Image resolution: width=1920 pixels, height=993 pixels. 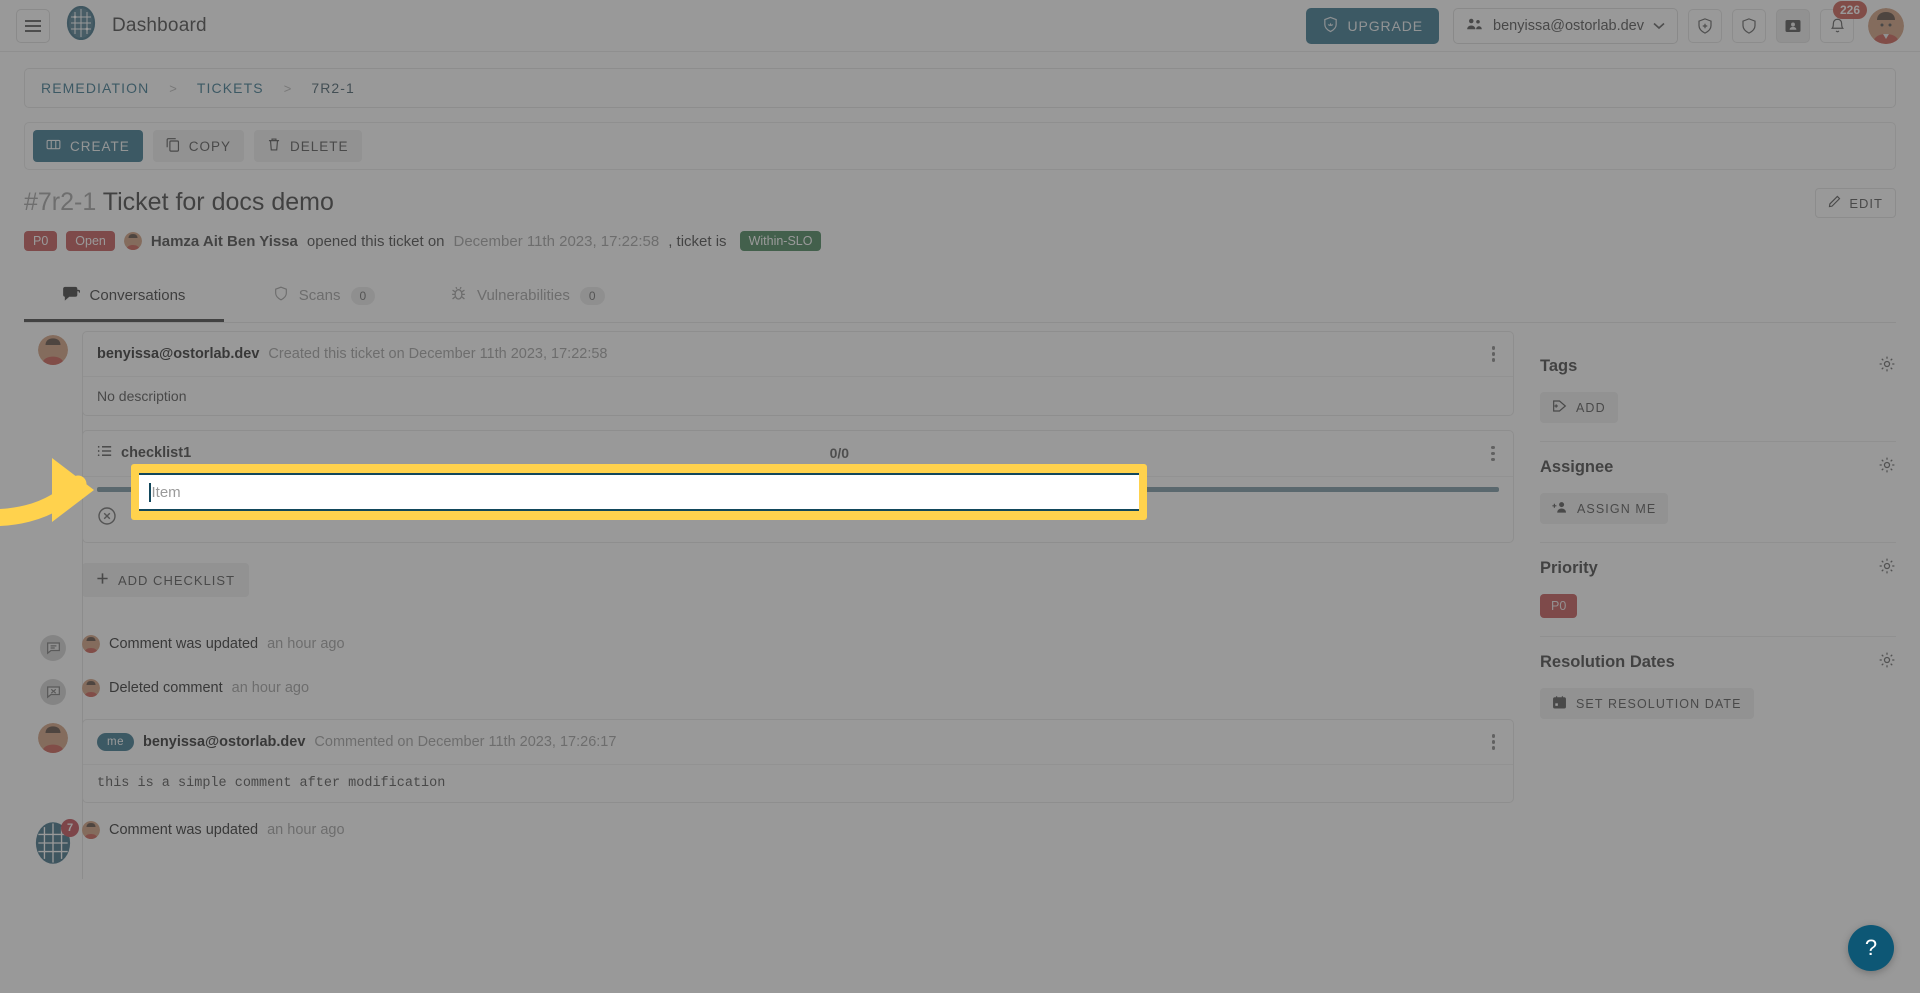 I want to click on breadcrumb-item-remediation: REMEDIATION, so click(x=95, y=88).